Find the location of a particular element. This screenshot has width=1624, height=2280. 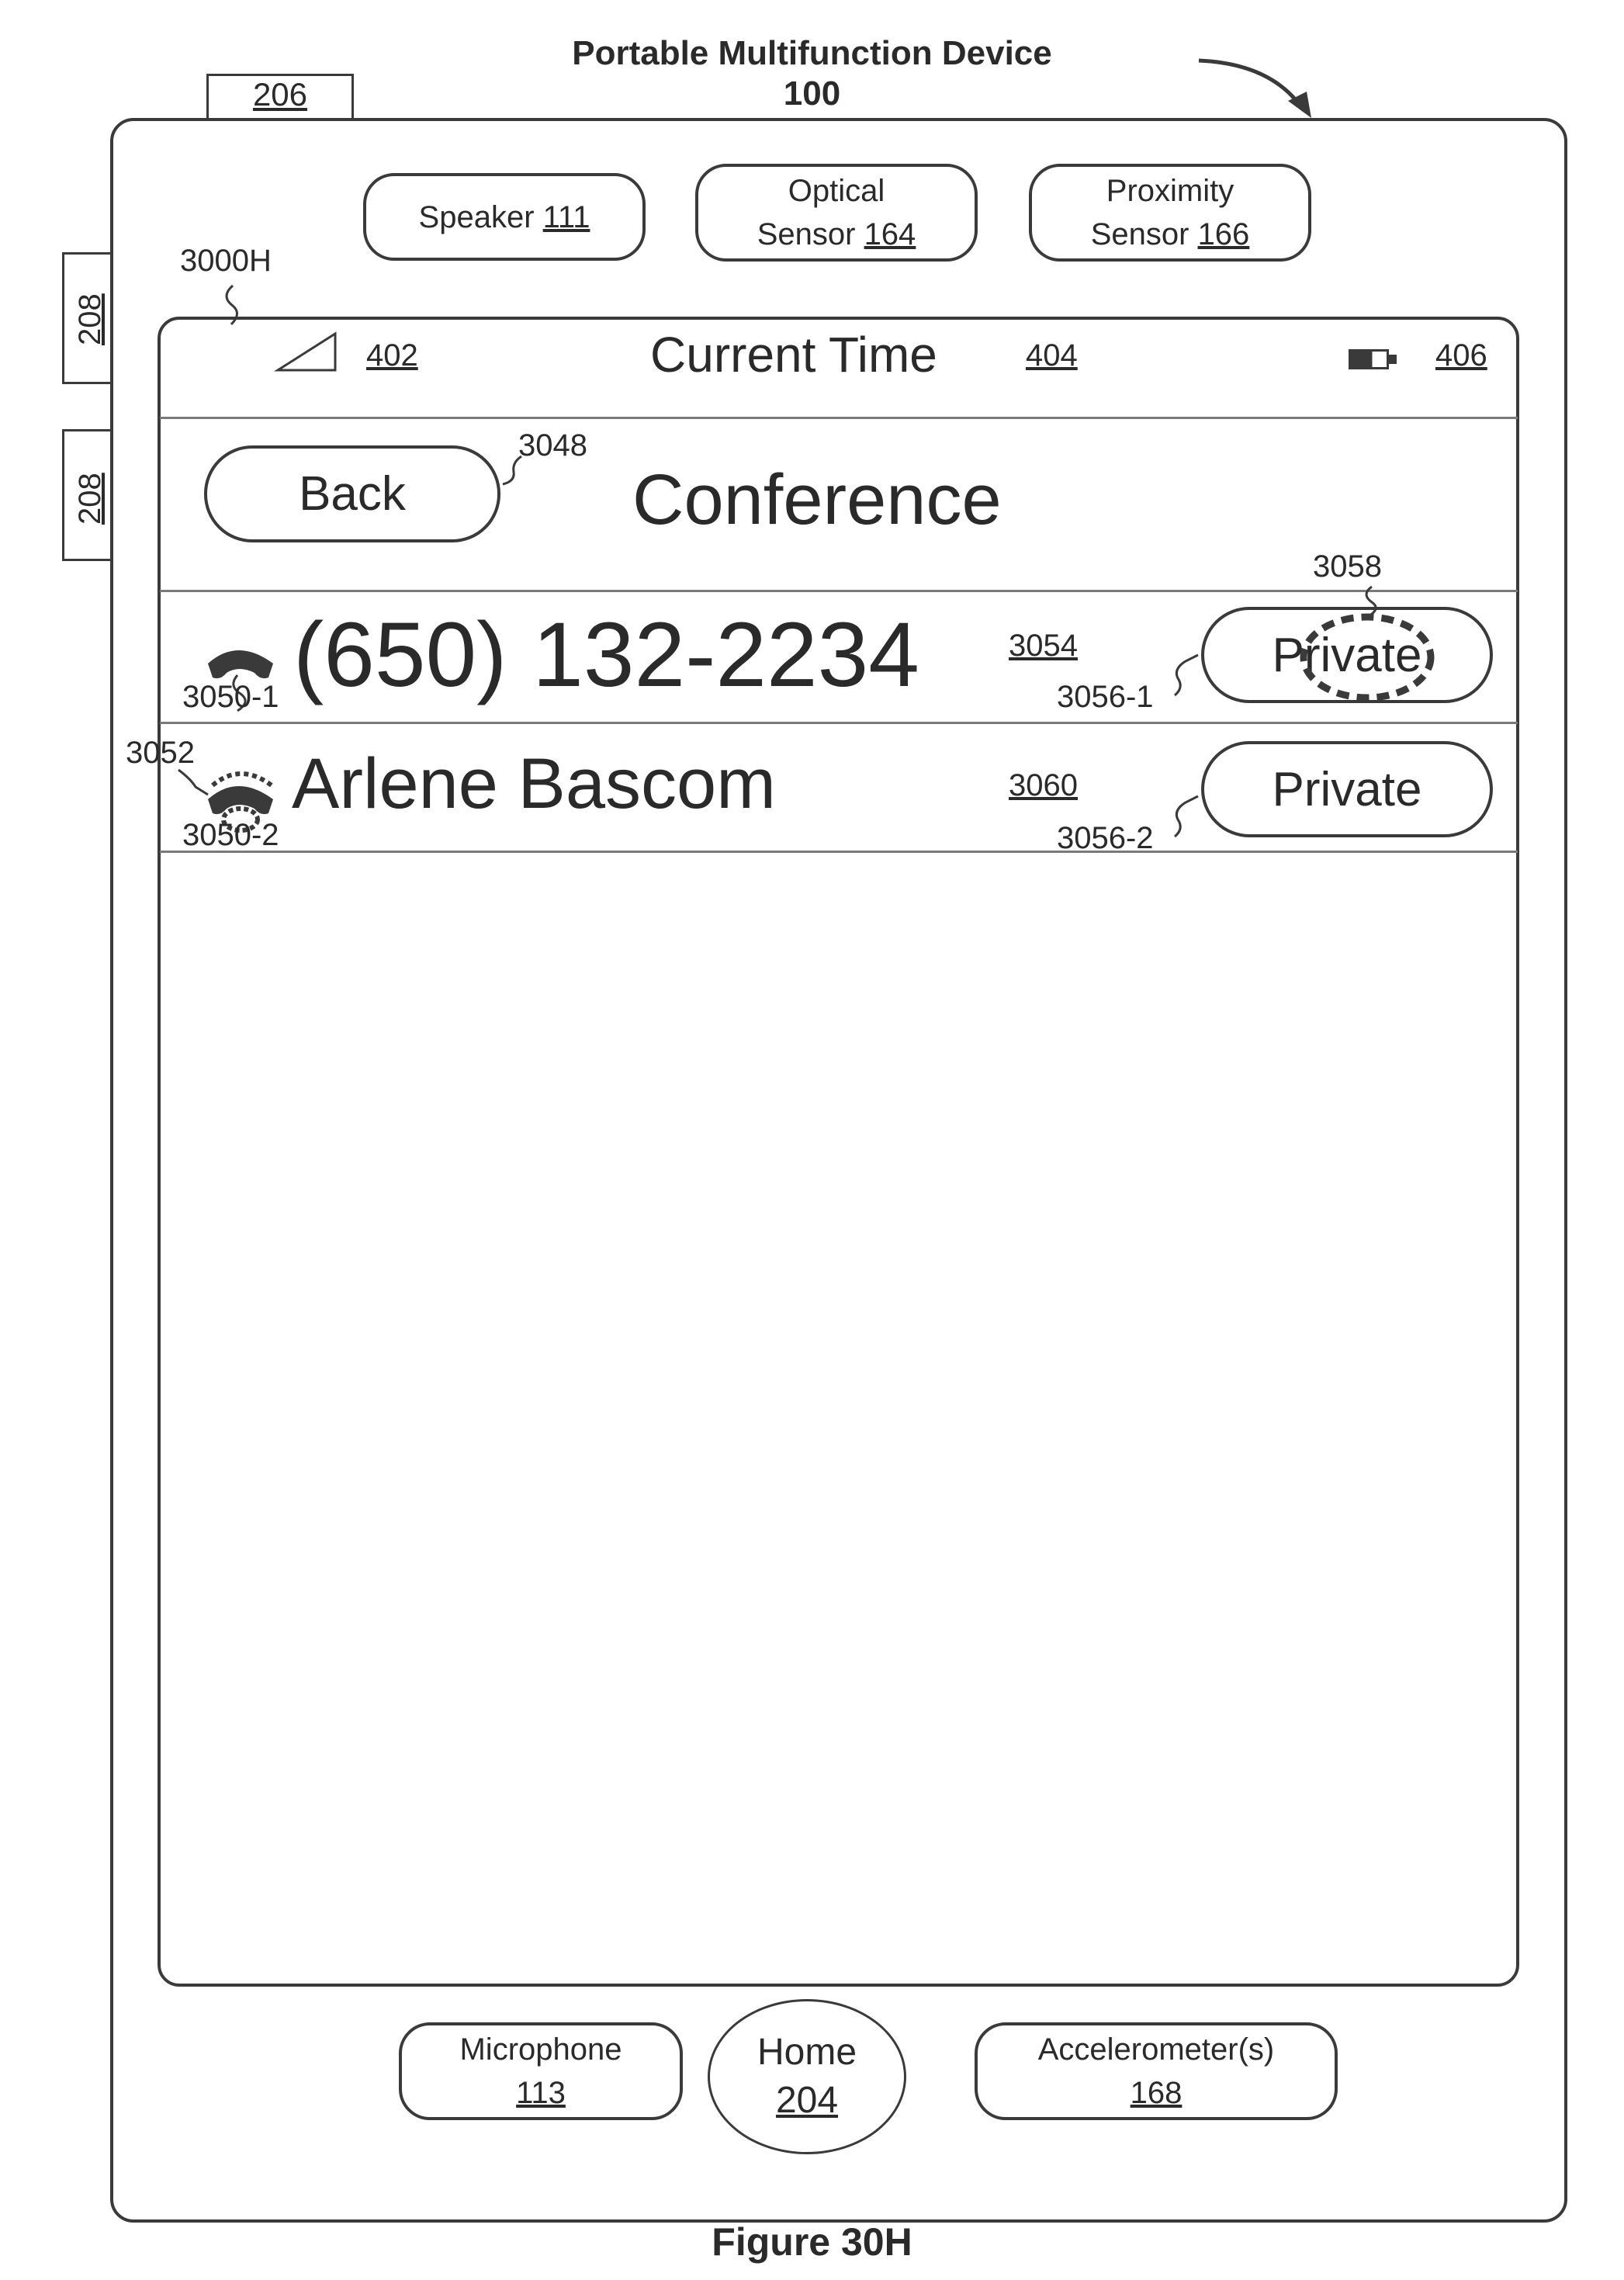

figure-caption: Figure 30H is located at coordinates (812, 2241).